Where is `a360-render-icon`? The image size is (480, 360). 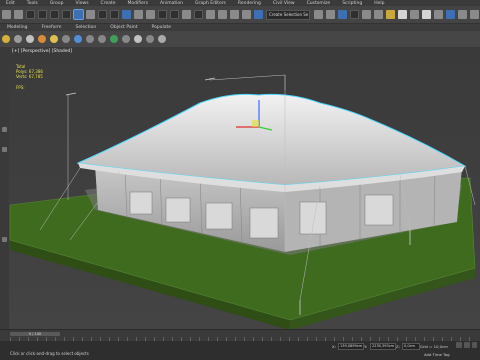 a360-render-icon is located at coordinates (450, 14).